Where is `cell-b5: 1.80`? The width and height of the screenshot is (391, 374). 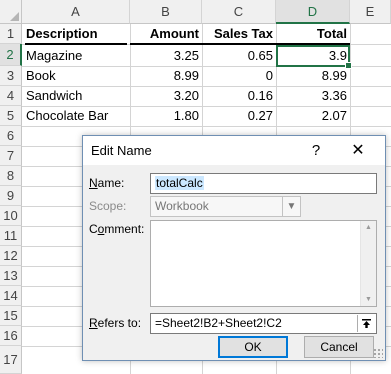
cell-b5: 1.80 is located at coordinates (166, 116).